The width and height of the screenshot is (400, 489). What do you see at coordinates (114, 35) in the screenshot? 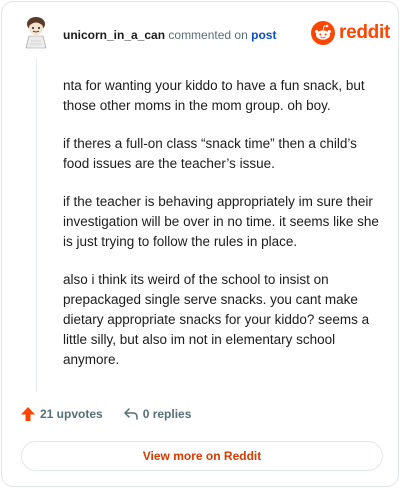
I see `username-link: unicorn_in_a_can` at bounding box center [114, 35].